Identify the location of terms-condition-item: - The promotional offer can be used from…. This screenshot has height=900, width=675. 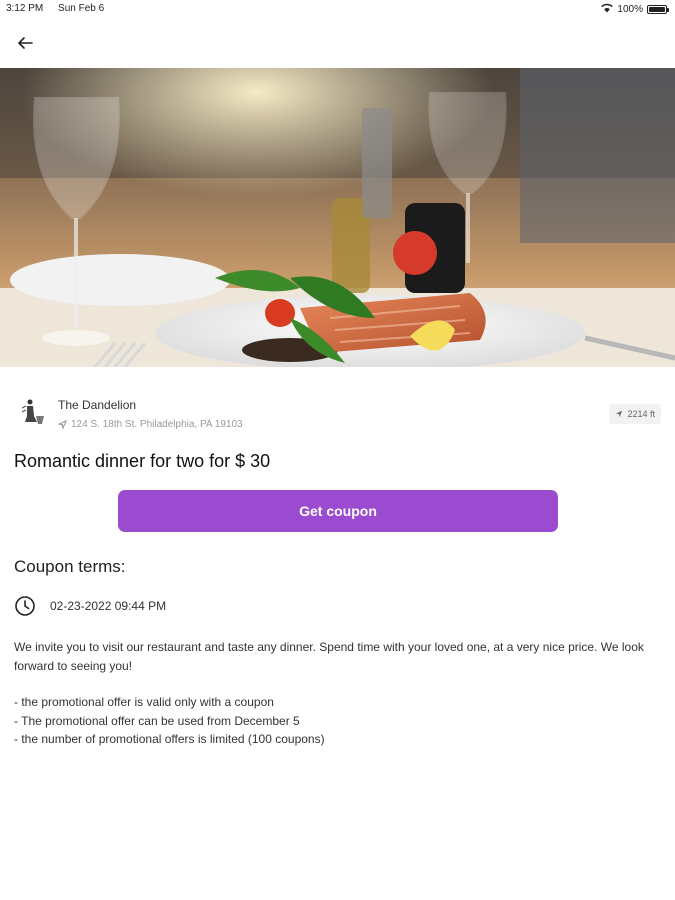
(157, 720).